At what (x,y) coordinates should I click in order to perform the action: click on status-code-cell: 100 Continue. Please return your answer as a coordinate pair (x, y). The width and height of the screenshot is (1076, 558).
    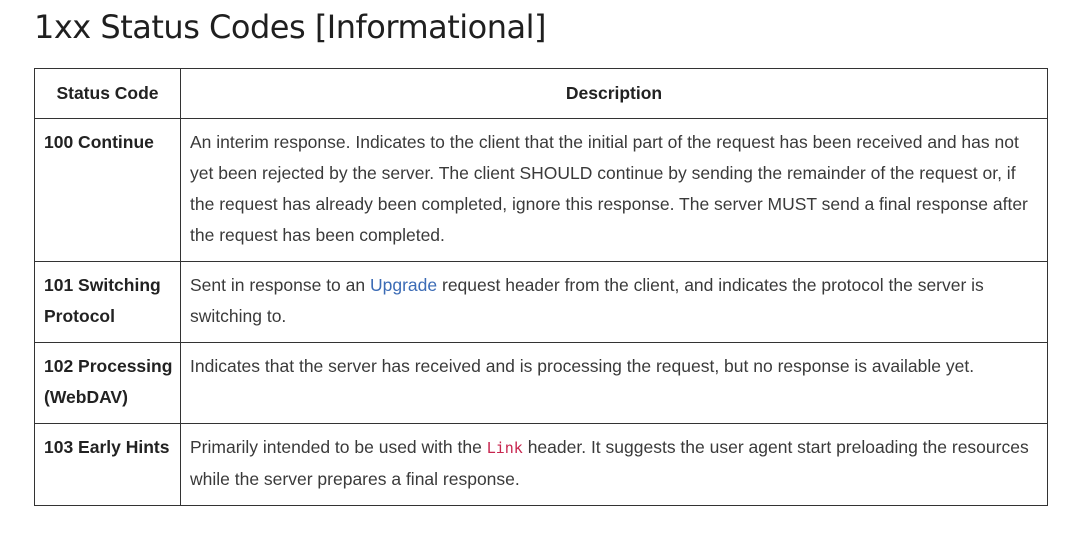
    Looking at the image, I should click on (107, 190).